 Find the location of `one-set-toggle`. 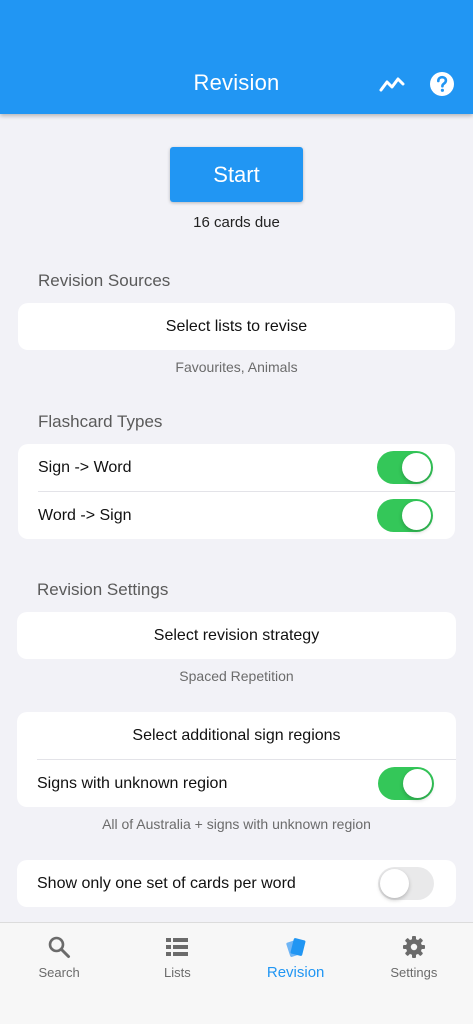

one-set-toggle is located at coordinates (406, 883).